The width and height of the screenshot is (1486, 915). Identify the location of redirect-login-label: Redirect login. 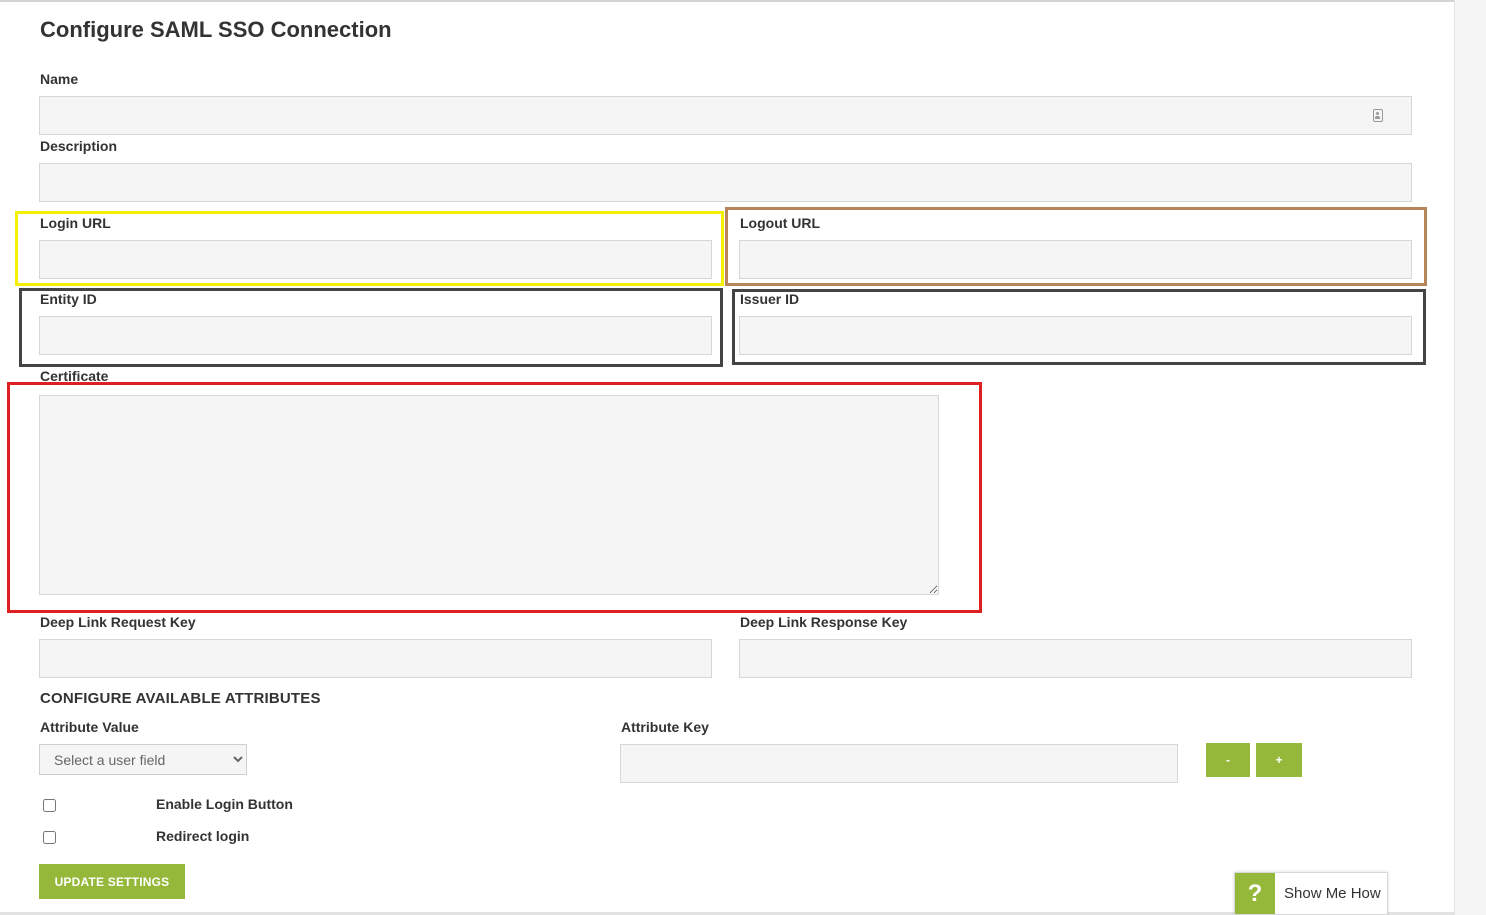
(203, 836).